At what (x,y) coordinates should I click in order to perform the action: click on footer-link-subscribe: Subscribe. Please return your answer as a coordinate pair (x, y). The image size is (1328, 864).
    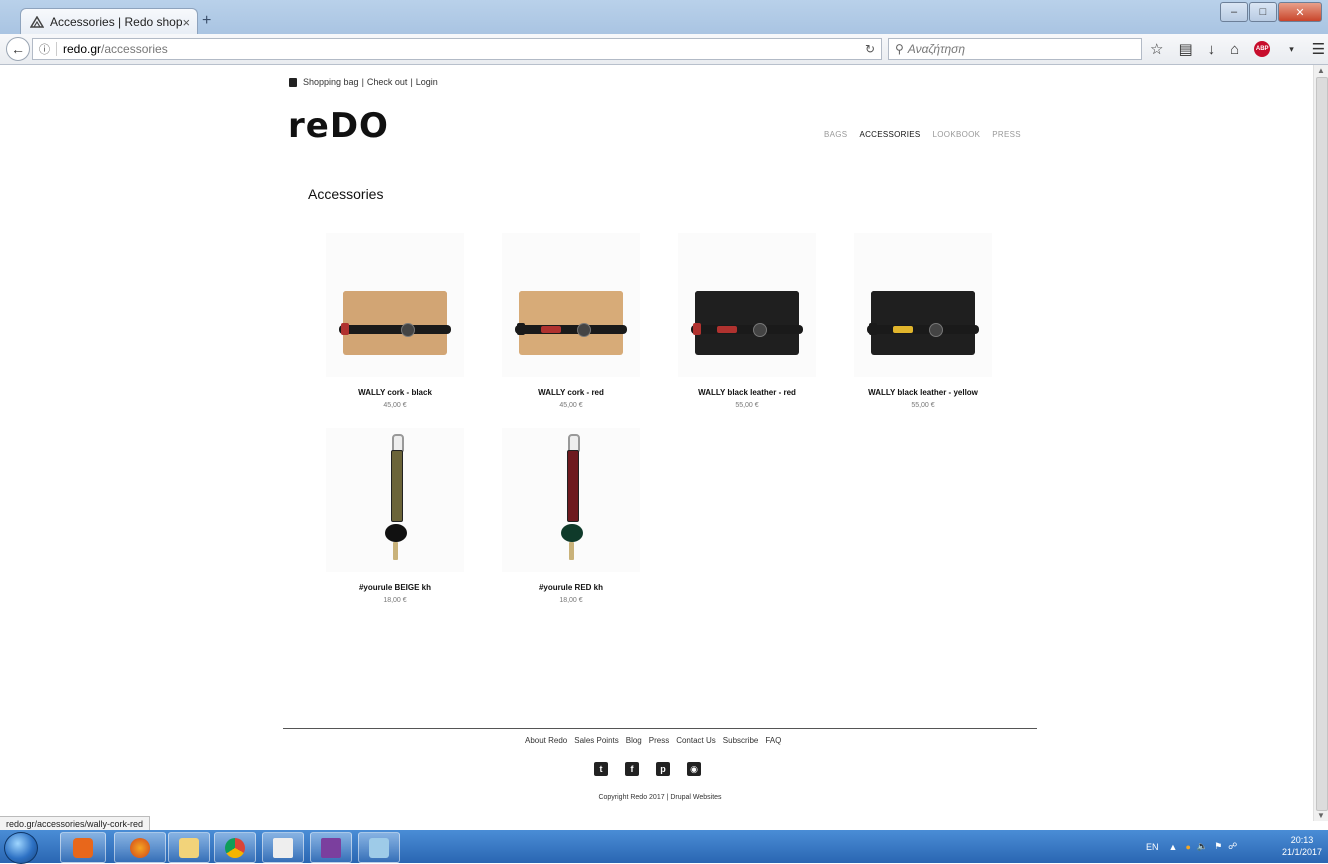
    Looking at the image, I should click on (741, 740).